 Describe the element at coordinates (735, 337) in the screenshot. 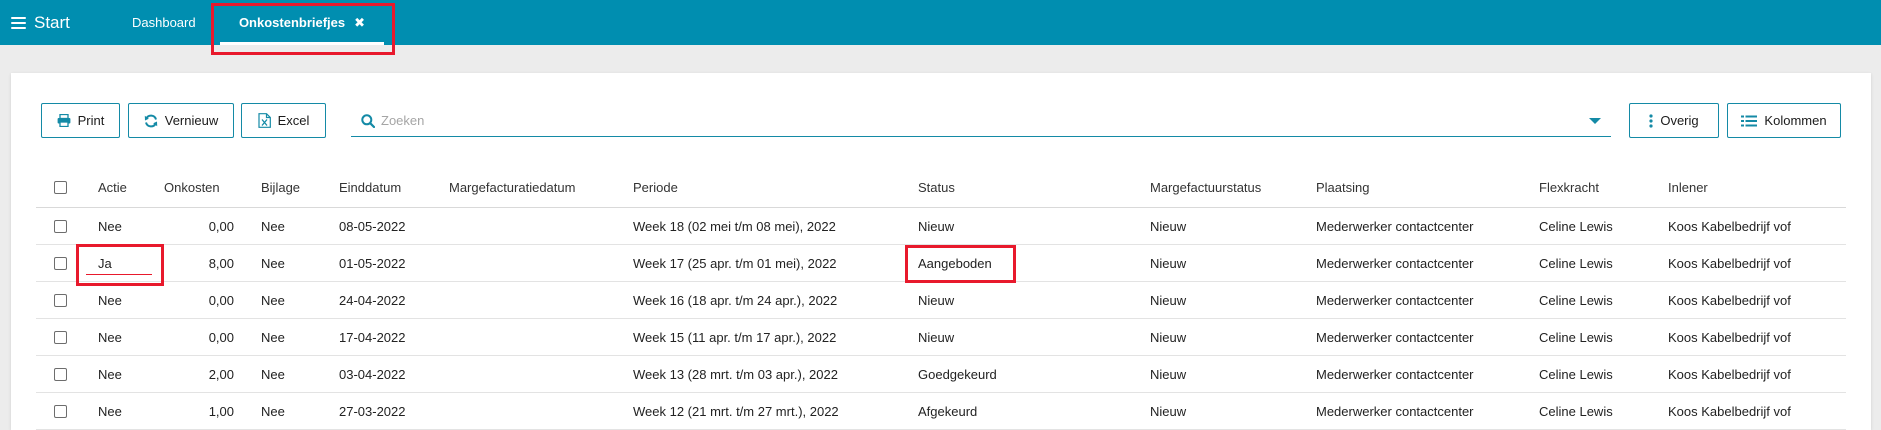

I see `cell-periode: Week 15 (11 apr. t/m 17 apr.), 2022` at that location.